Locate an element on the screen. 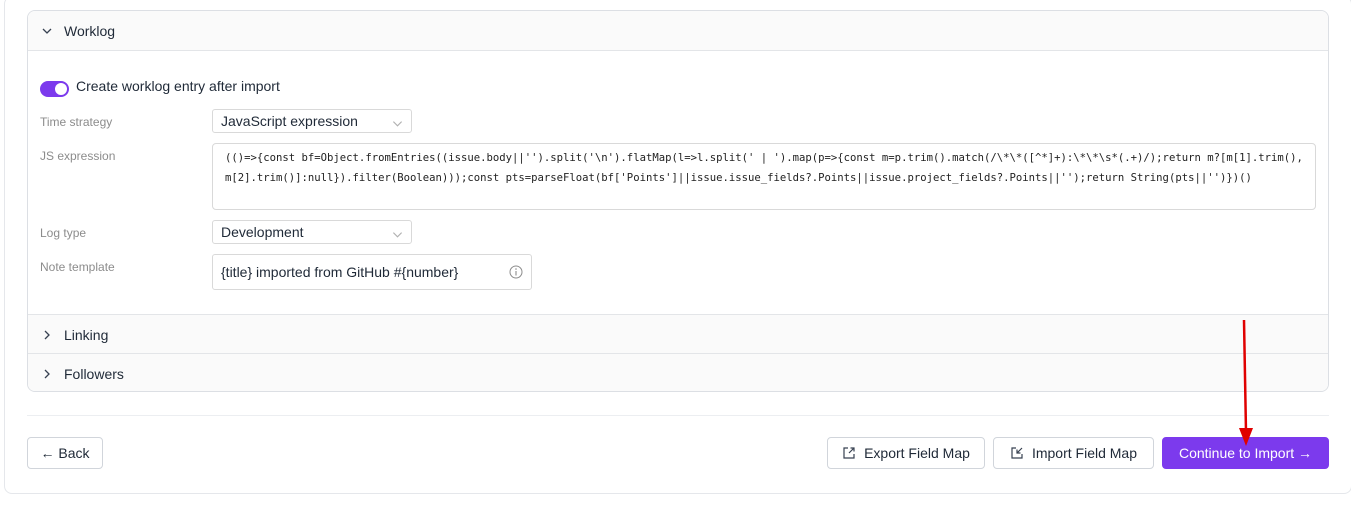 The width and height of the screenshot is (1351, 524). followers-panel-header: Followers is located at coordinates (678, 372).